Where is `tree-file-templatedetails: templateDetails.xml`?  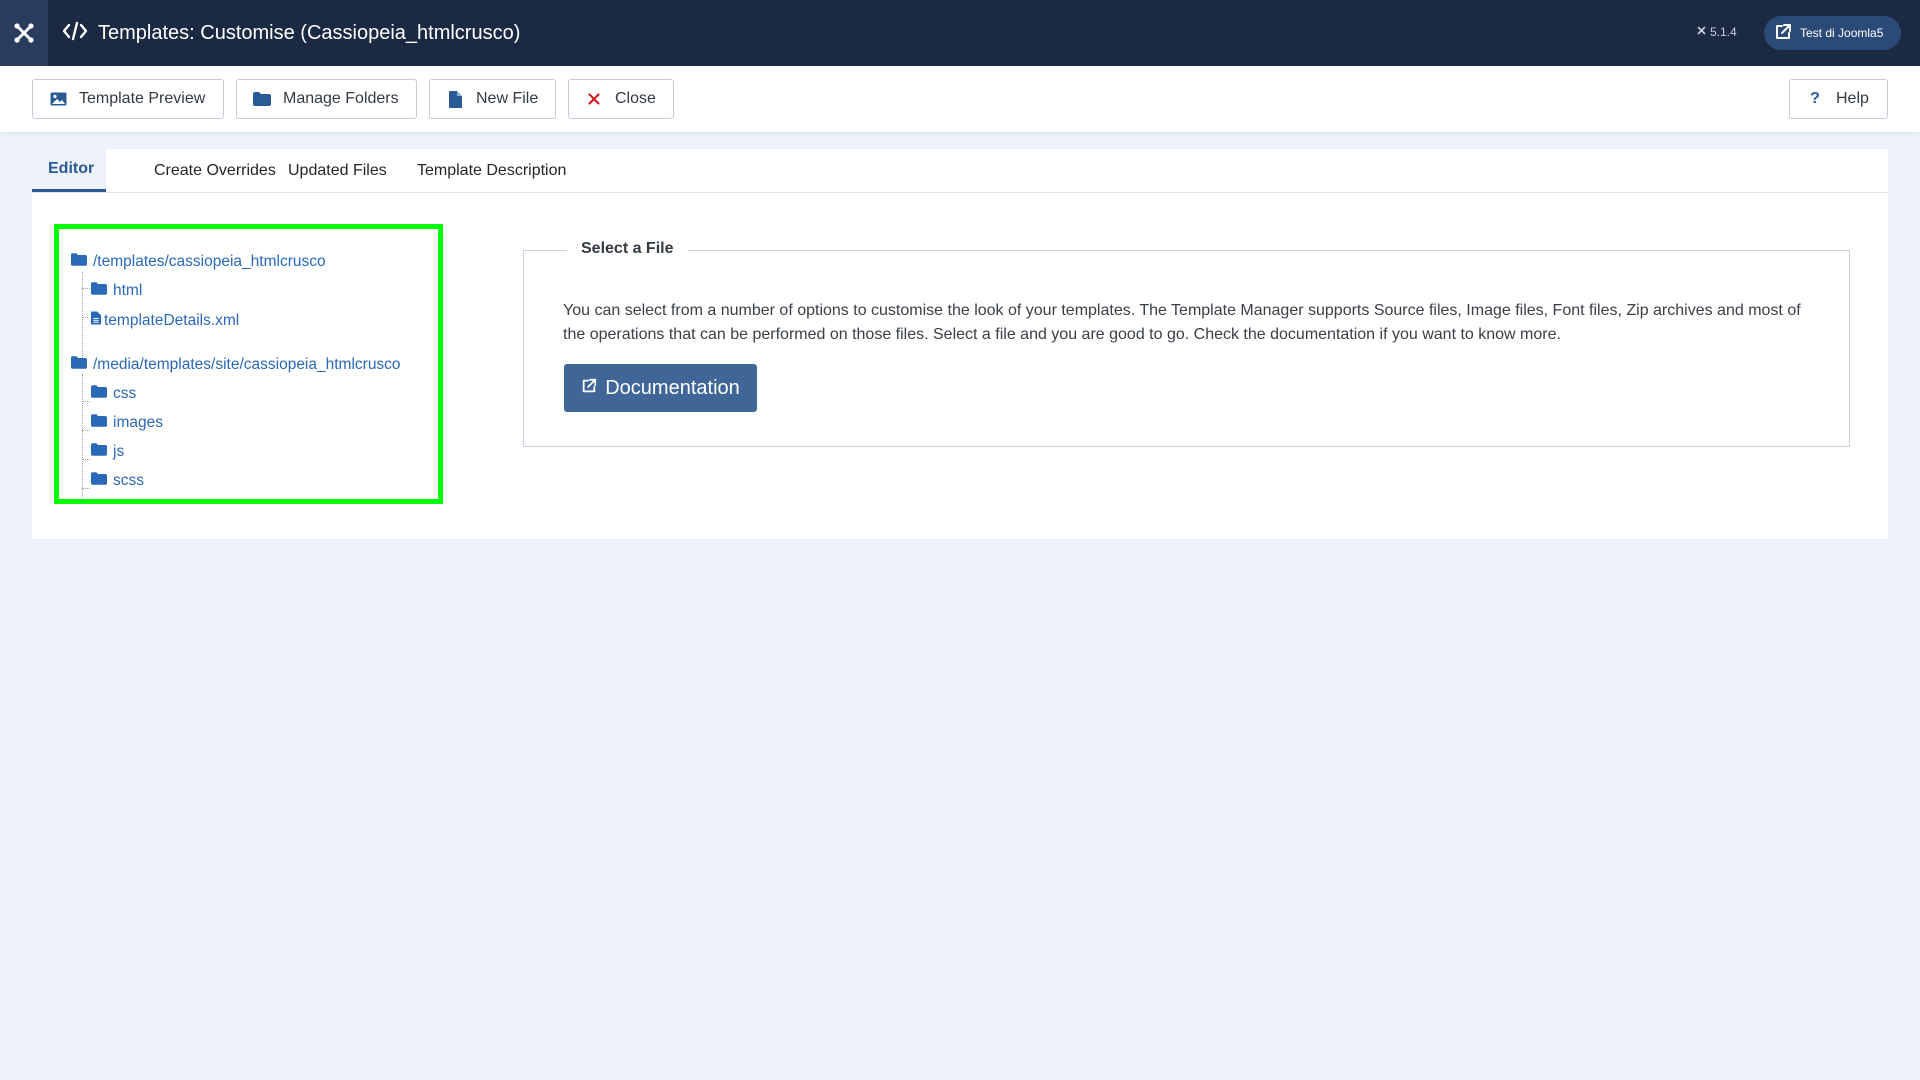
tree-file-templatedetails: templateDetails.xml is located at coordinates (165, 320).